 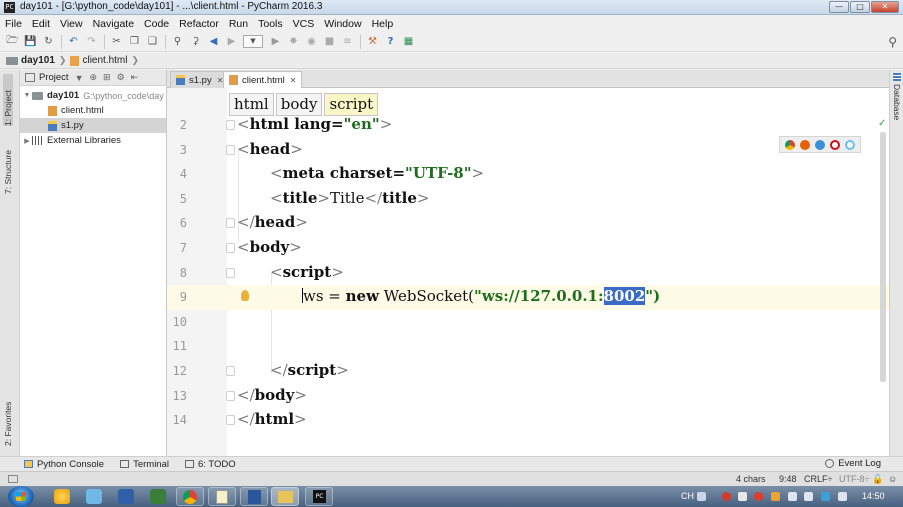 What do you see at coordinates (199, 24) in the screenshot?
I see `menu-refactor: Refactor` at bounding box center [199, 24].